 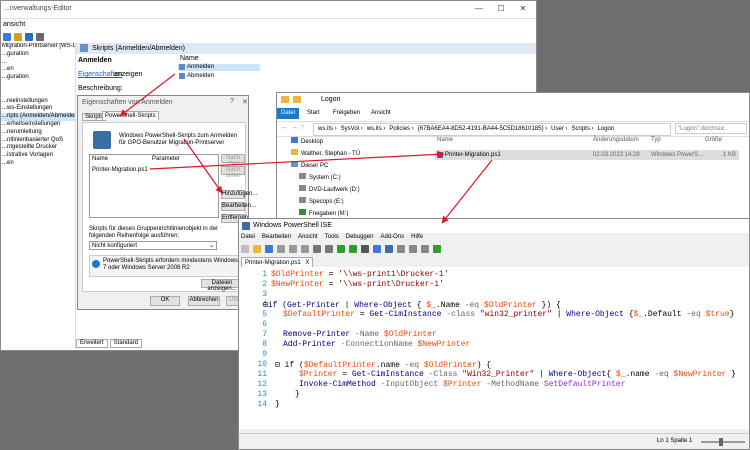 I want to click on arrow-to-powershell-tab, so click(x=147, y=95).